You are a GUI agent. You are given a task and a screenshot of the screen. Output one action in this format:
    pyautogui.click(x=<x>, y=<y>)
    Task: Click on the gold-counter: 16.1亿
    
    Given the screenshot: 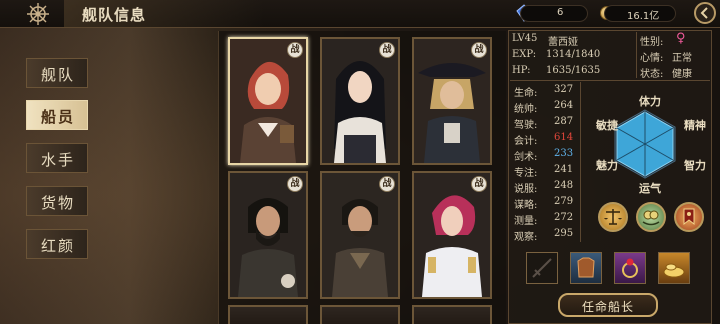 What is the action you would take?
    pyautogui.click(x=640, y=13)
    